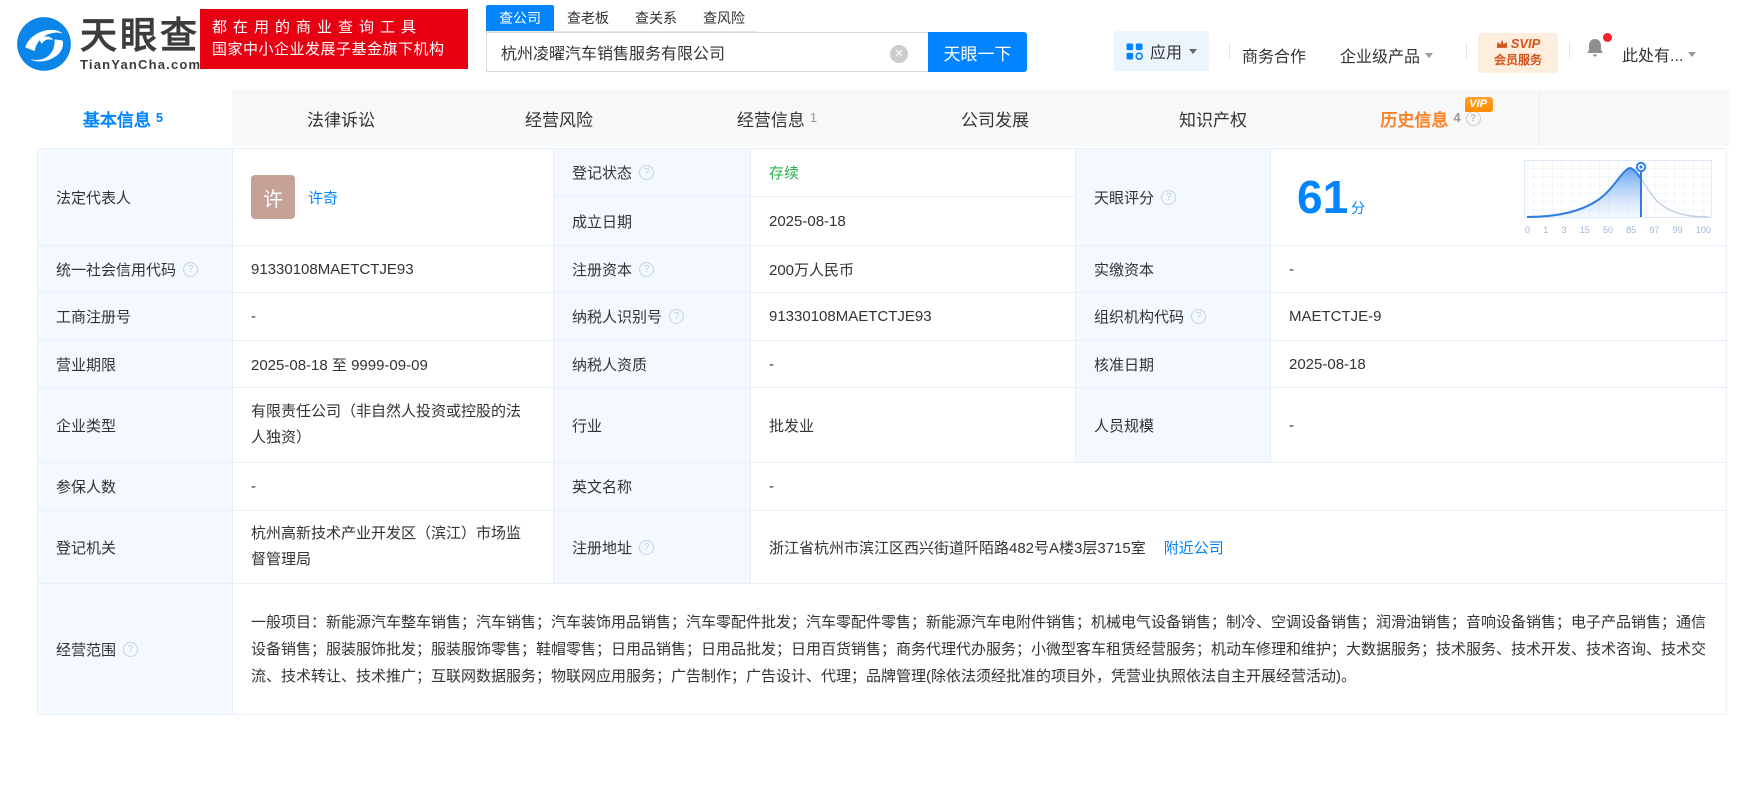 The image size is (1743, 789). Describe the element at coordinates (707, 52) in the screenshot. I see `search-input` at that location.